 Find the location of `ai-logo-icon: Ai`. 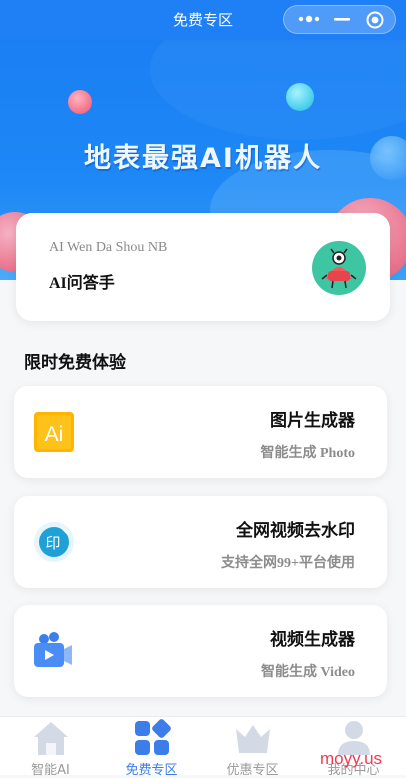

ai-logo-icon: Ai is located at coordinates (54, 432).